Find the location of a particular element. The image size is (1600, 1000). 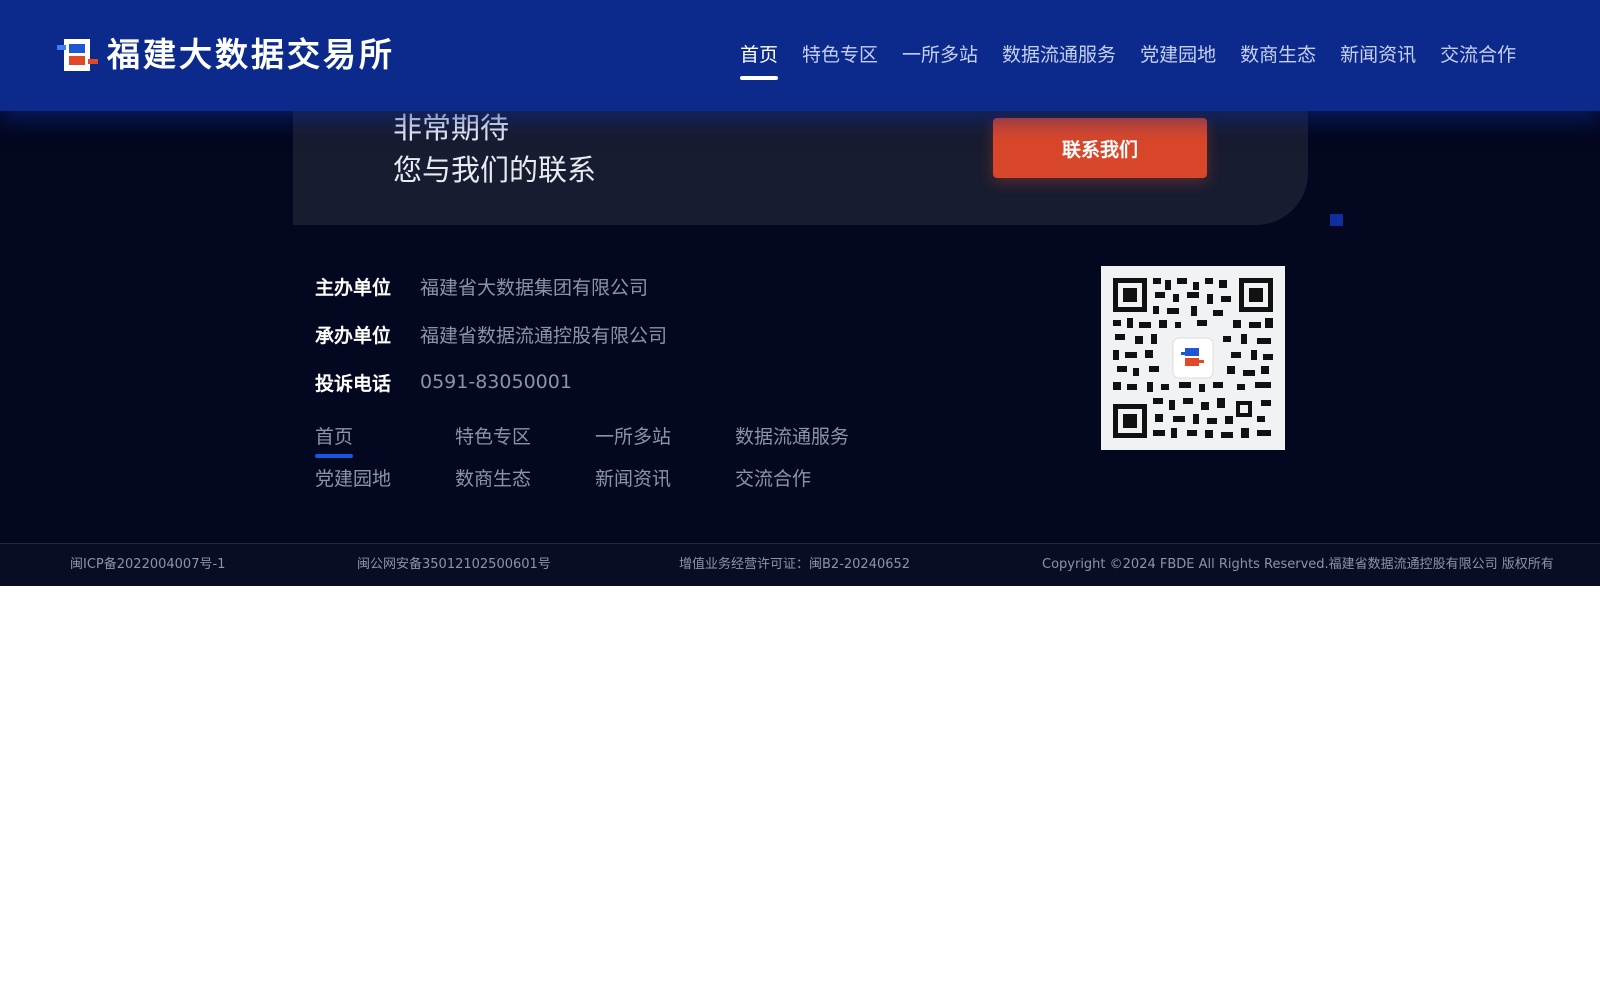

info-row-complaint: 投诉电话 0591-83050001 is located at coordinates (491, 382).